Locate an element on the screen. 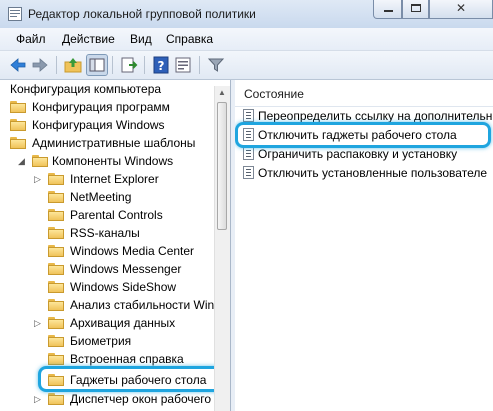 The height and width of the screenshot is (411, 493). up-folder-icon is located at coordinates (73, 65).